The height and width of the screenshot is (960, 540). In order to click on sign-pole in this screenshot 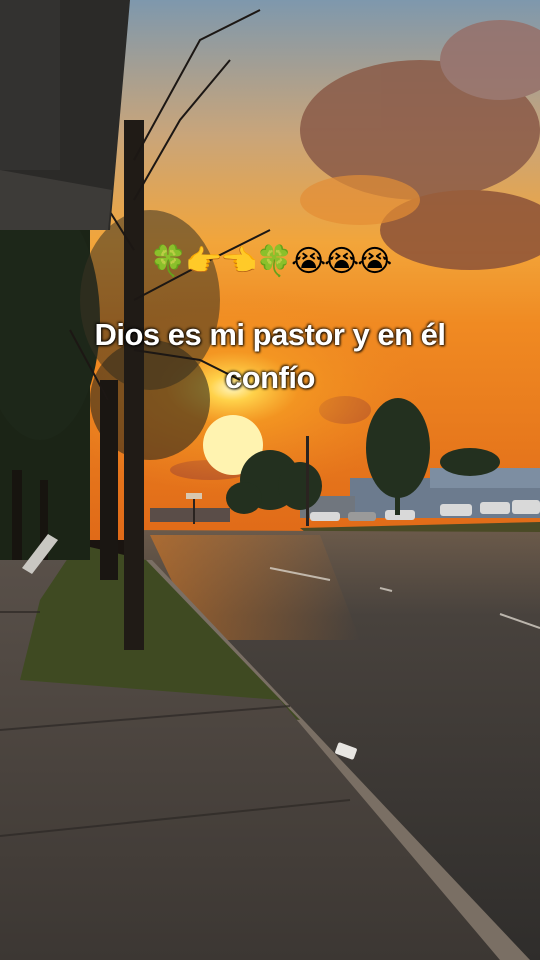, I will do `click(194, 510)`.